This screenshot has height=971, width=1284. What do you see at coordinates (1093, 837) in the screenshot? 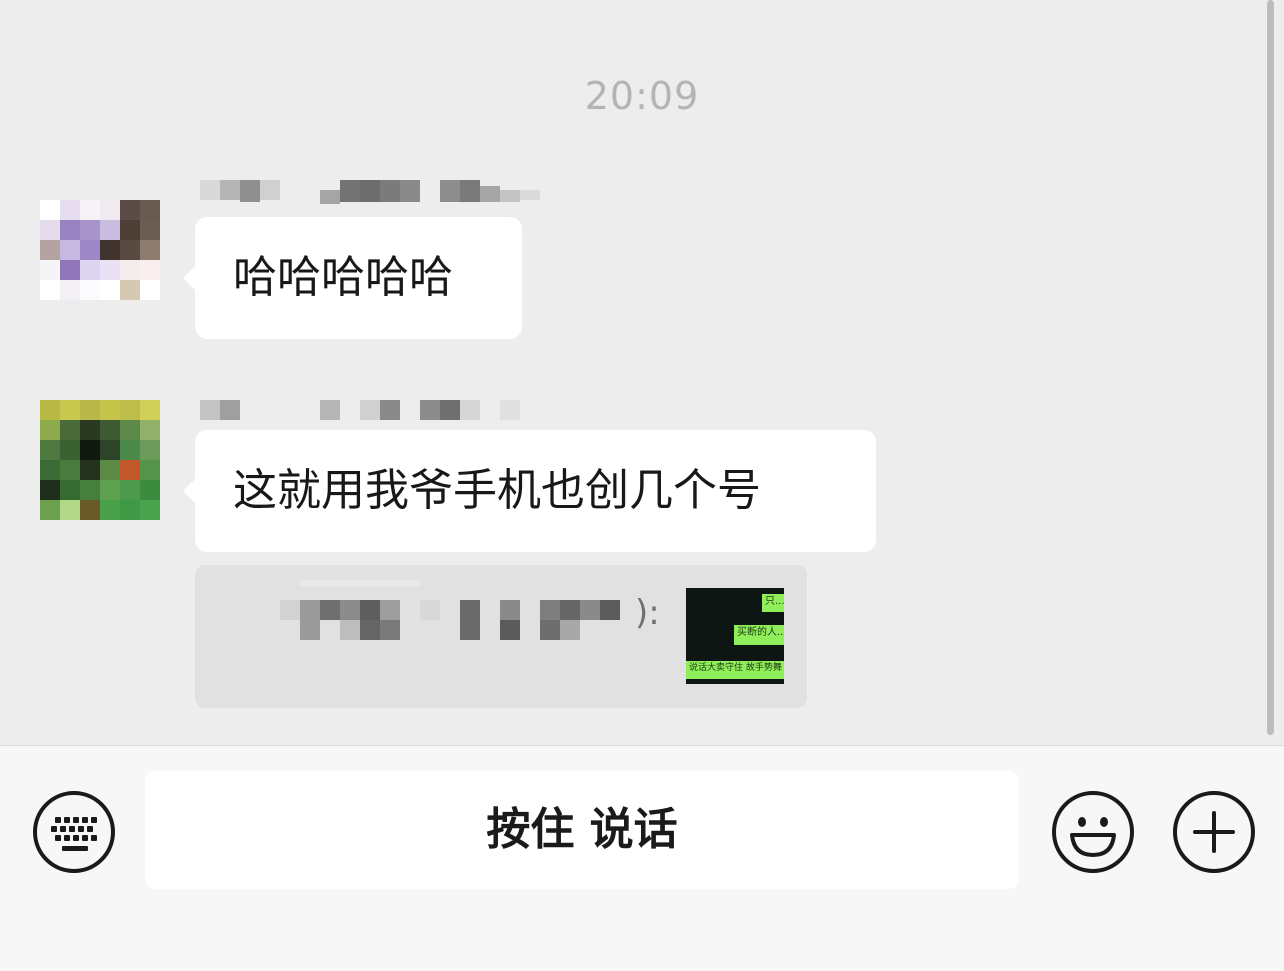
I see `smiley-icon` at bounding box center [1093, 837].